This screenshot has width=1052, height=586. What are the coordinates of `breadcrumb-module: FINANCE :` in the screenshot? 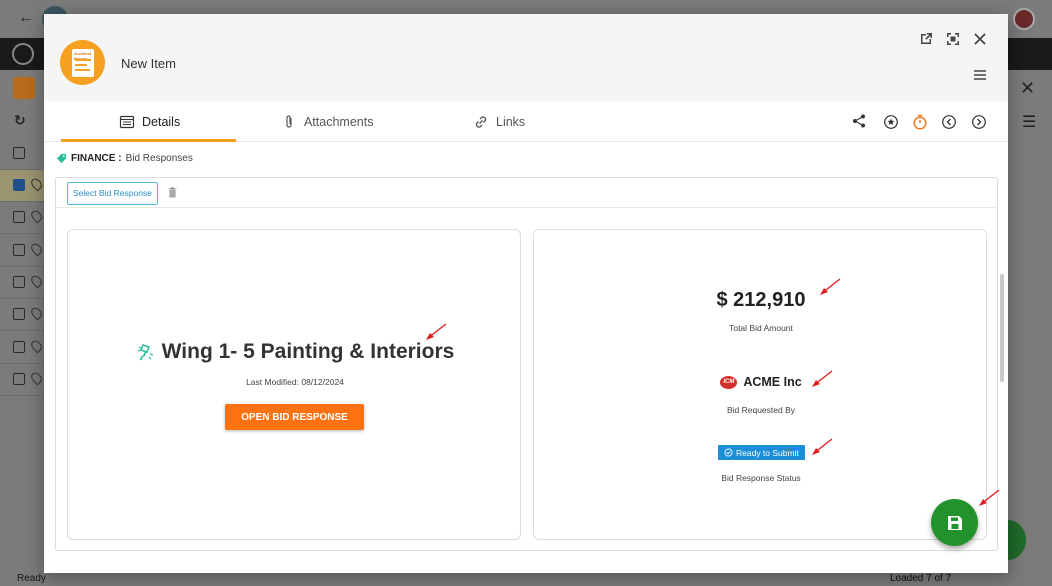 It's located at (96, 158).